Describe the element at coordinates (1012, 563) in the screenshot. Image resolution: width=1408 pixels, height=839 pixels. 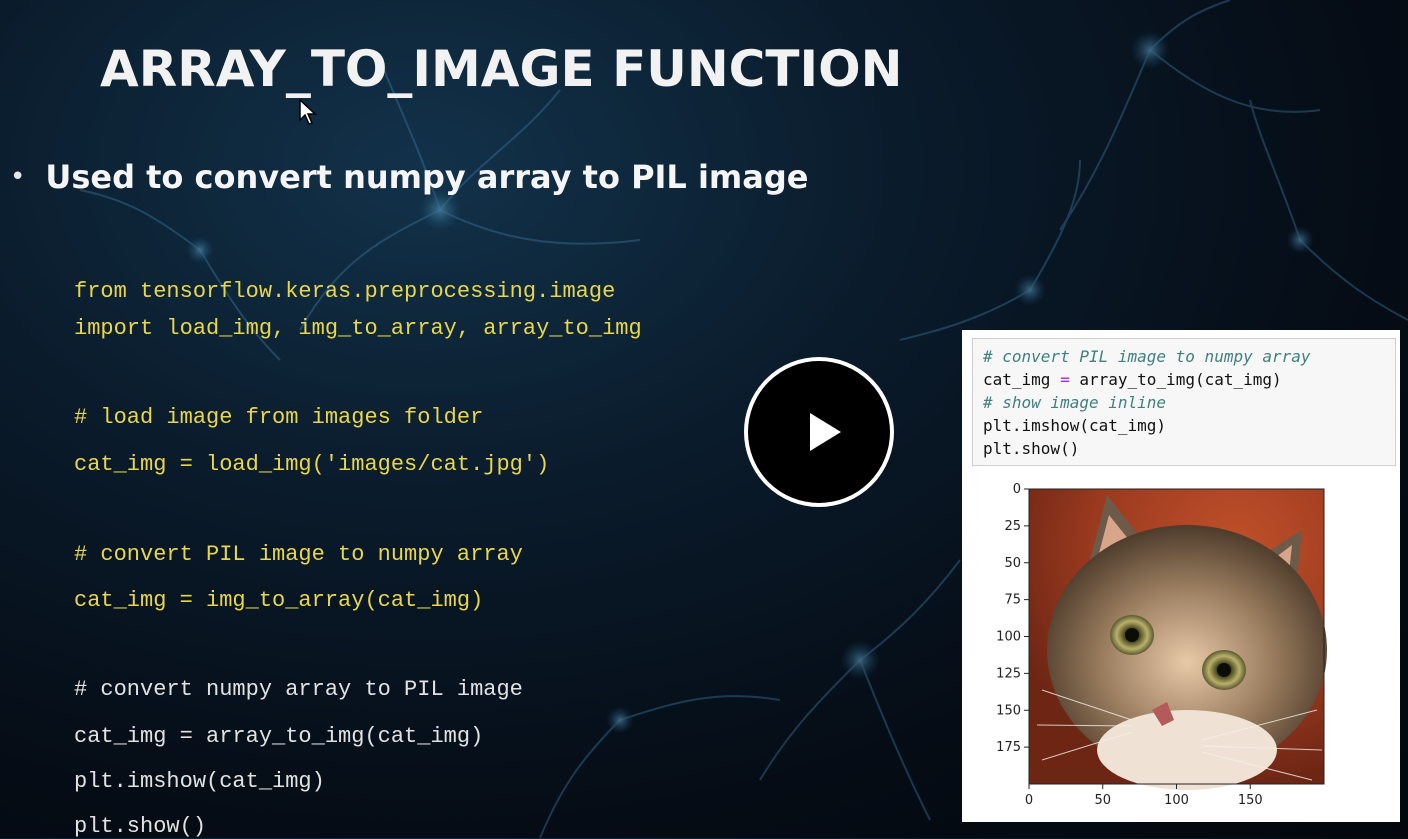
I see `y-tick-label: 50` at that location.